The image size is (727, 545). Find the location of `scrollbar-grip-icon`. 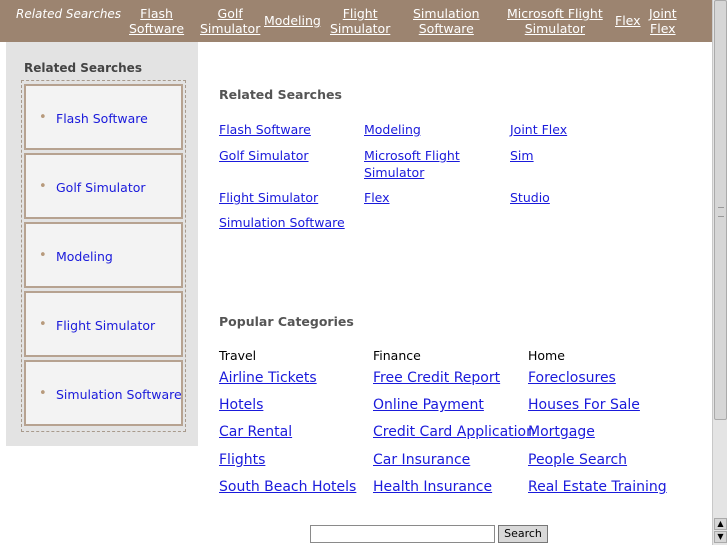

scrollbar-grip-icon is located at coordinates (721, 212).